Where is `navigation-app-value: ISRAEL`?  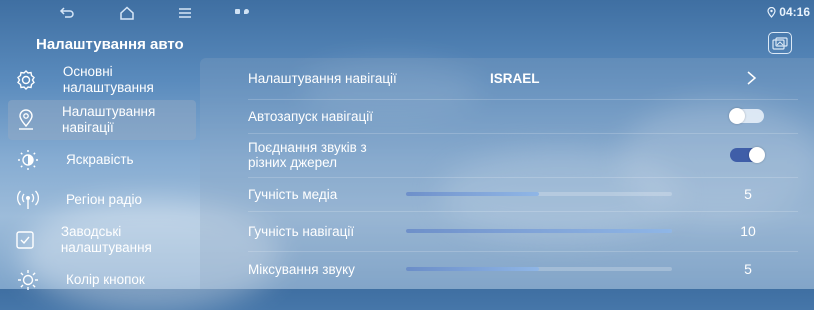 navigation-app-value: ISRAEL is located at coordinates (515, 78).